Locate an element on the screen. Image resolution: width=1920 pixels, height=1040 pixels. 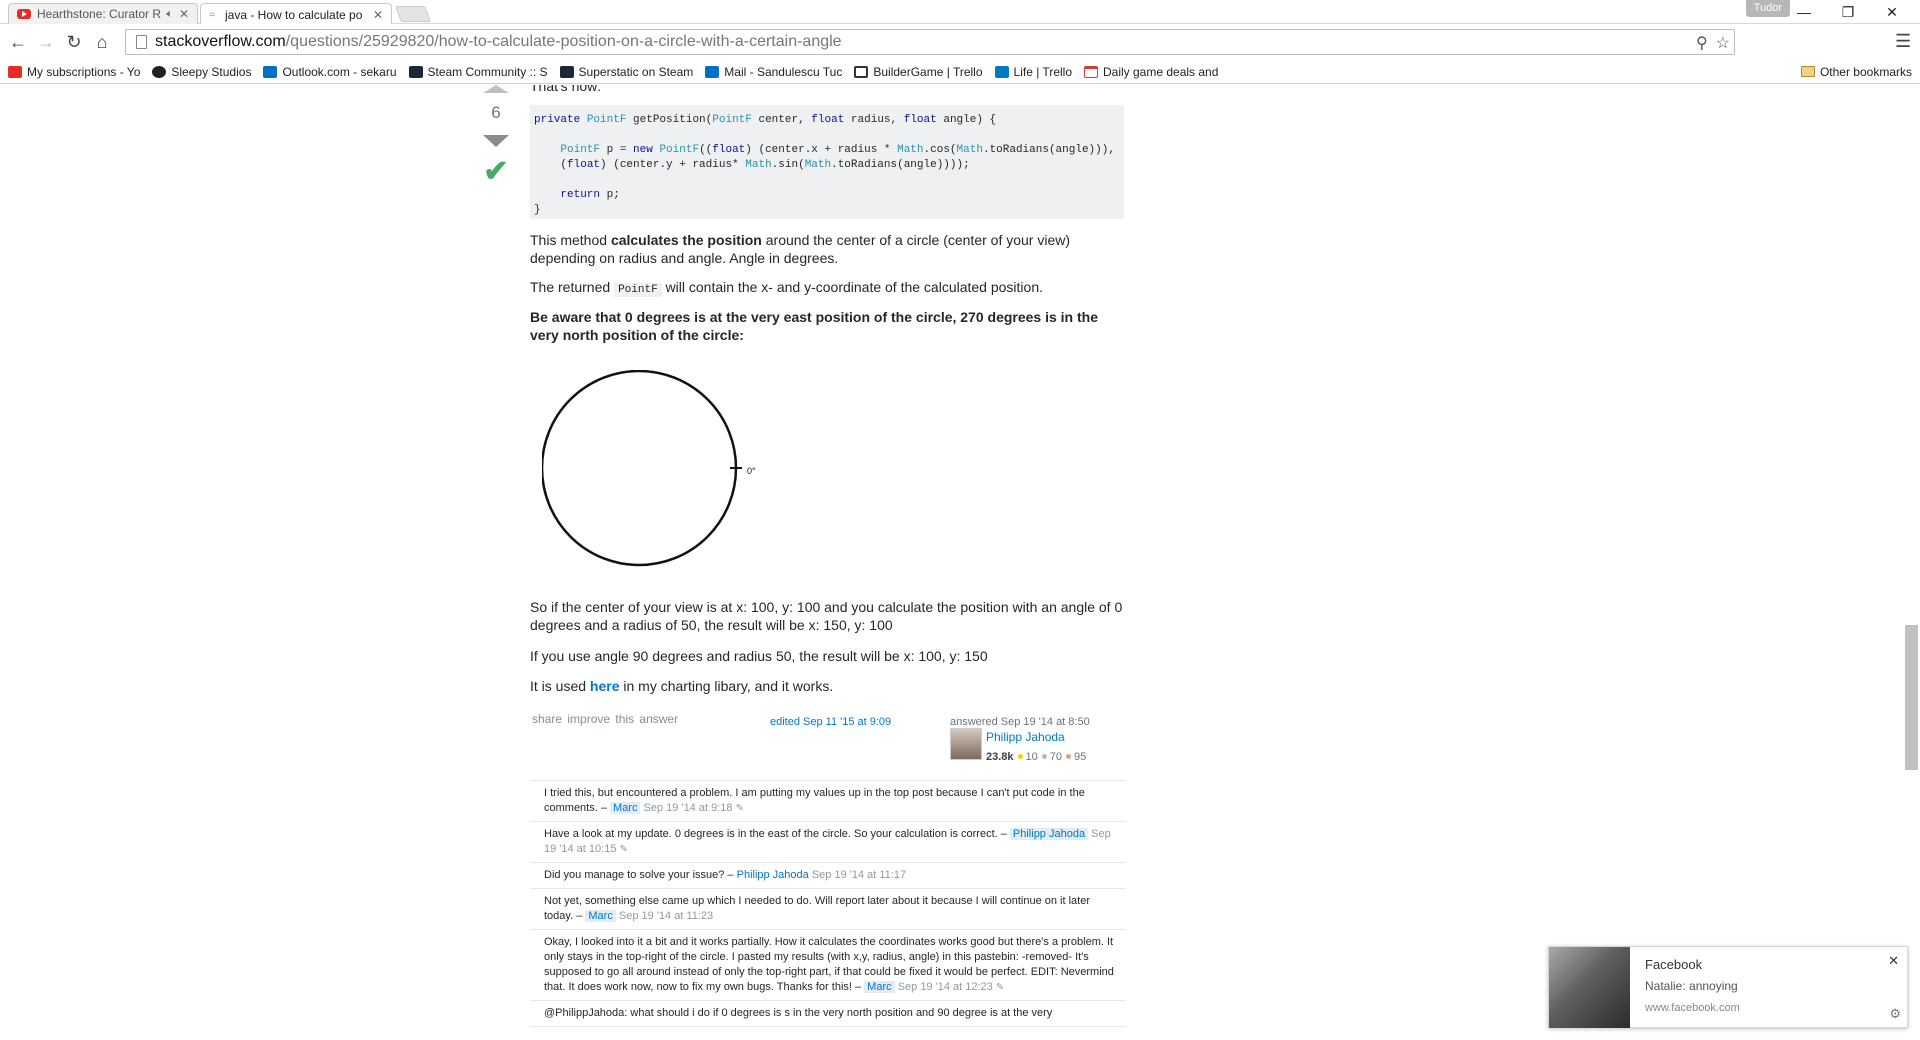
other-bookmarks: Other bookmarks is located at coordinates (1856, 71).